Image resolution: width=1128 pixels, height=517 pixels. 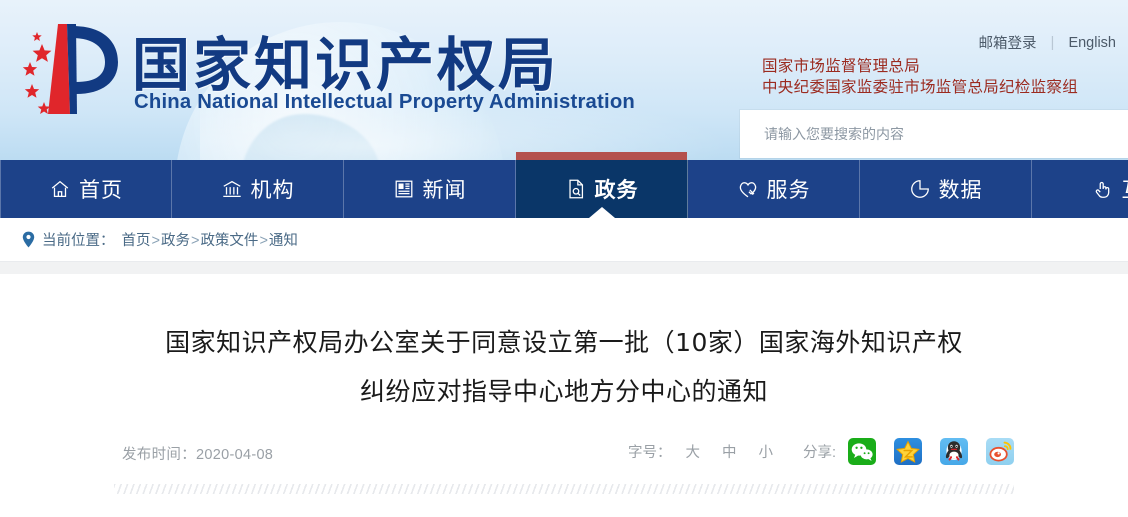 What do you see at coordinates (175, 241) in the screenshot?
I see `breadcrumb-link-1: 政务` at bounding box center [175, 241].